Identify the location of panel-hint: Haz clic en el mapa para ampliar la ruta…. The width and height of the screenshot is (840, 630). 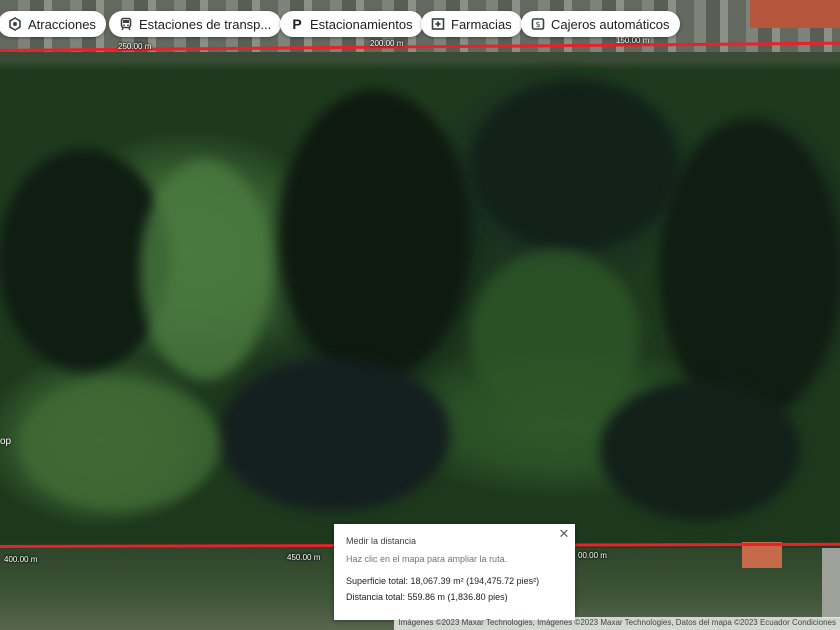
(427, 559).